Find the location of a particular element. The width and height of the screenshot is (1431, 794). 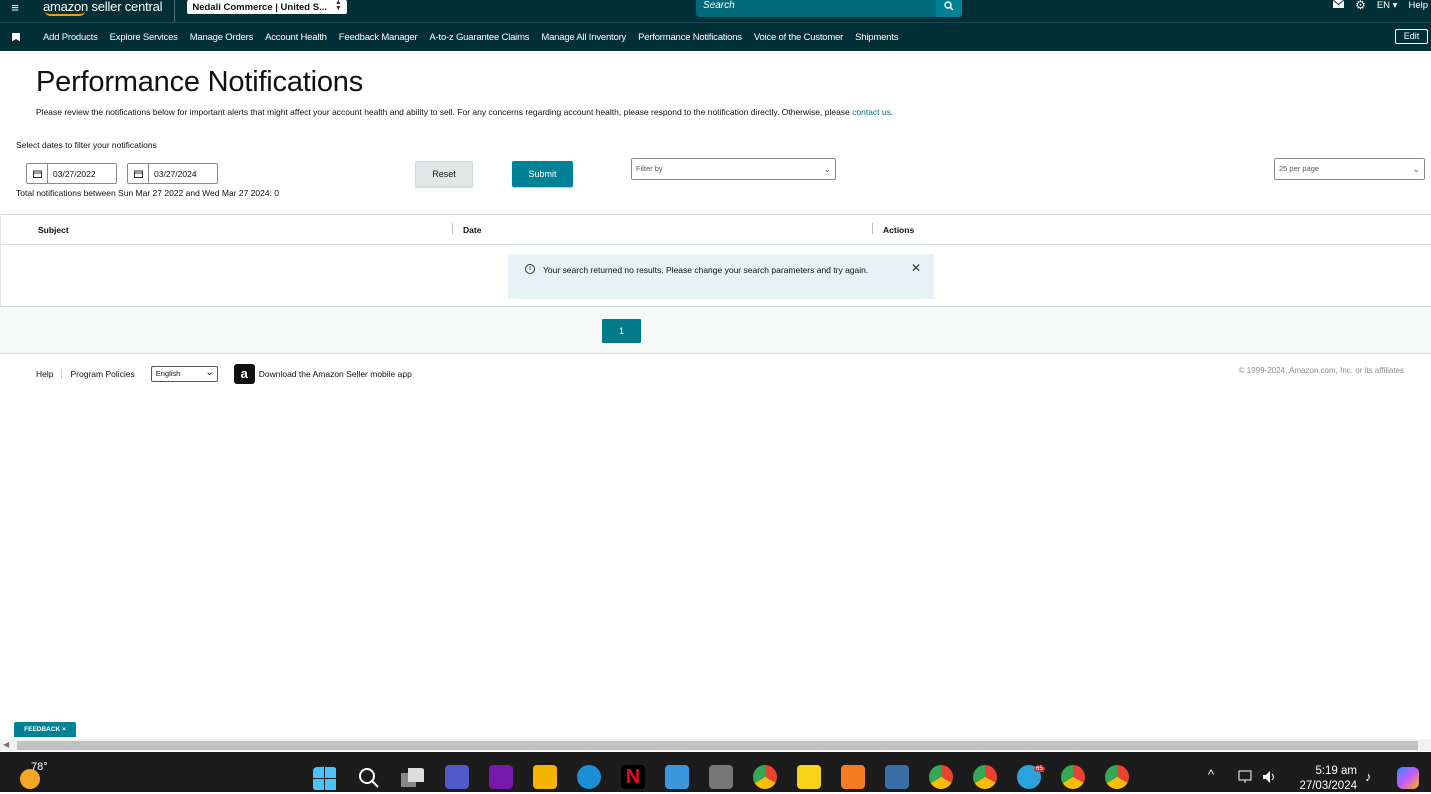

nav-manage-inventory: Manage All Inventory is located at coordinates (583, 37).